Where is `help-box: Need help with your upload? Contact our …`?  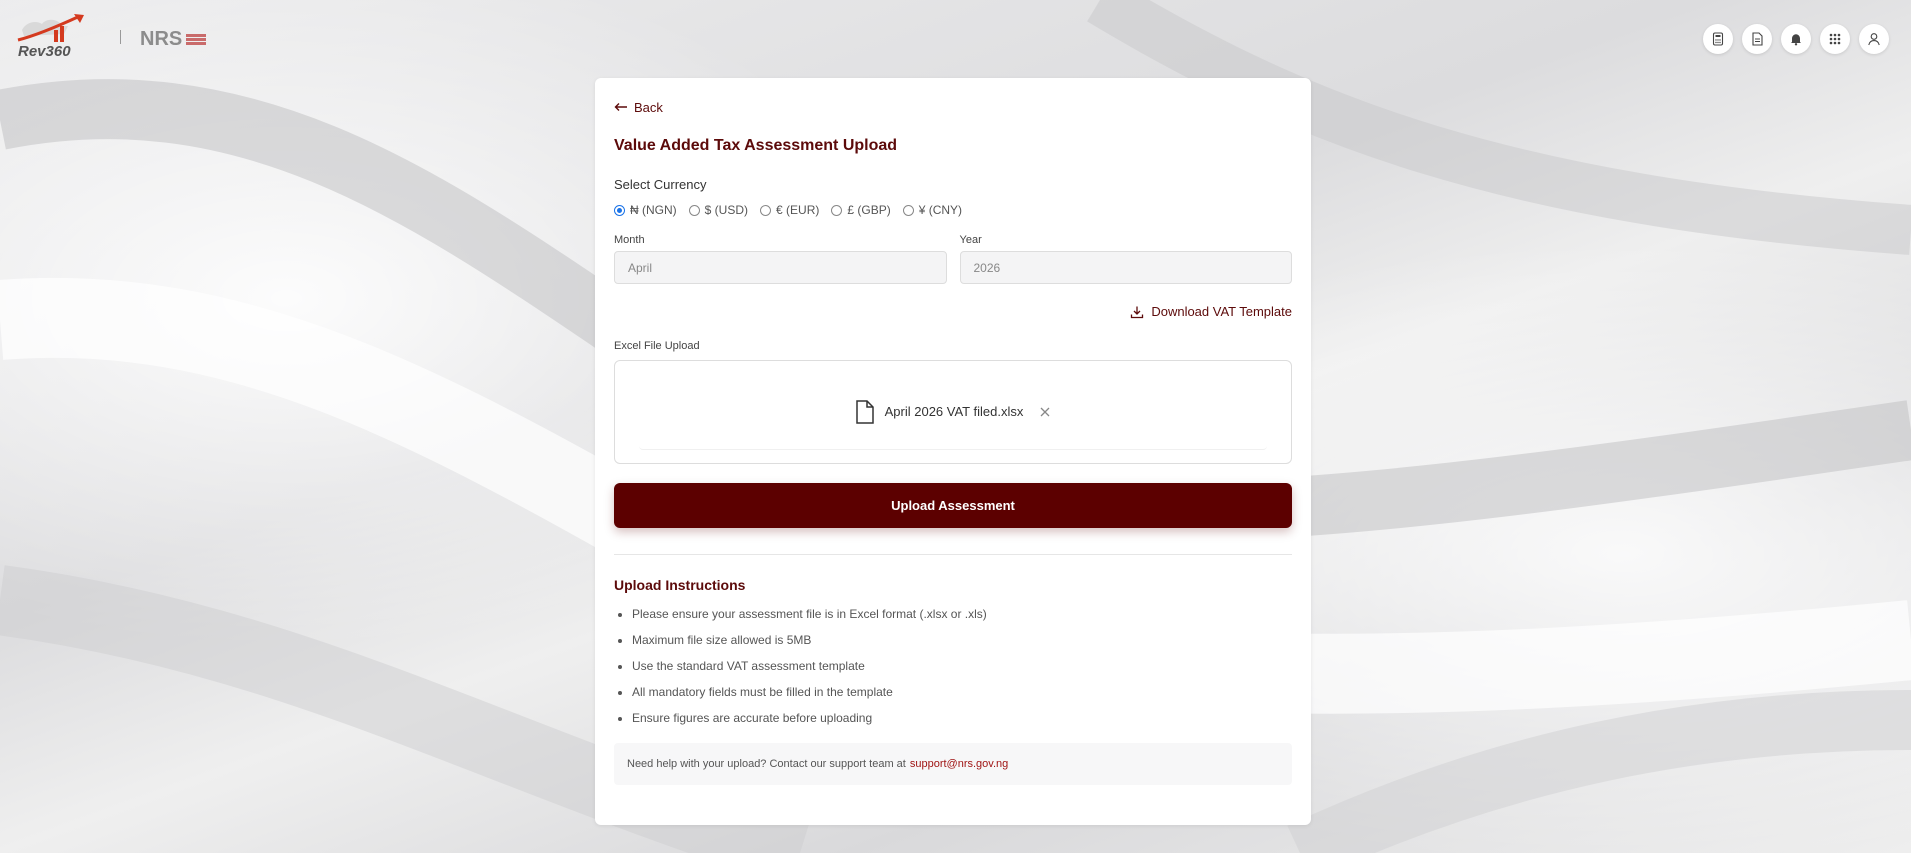
help-box: Need help with your upload? Contact our … is located at coordinates (953, 764).